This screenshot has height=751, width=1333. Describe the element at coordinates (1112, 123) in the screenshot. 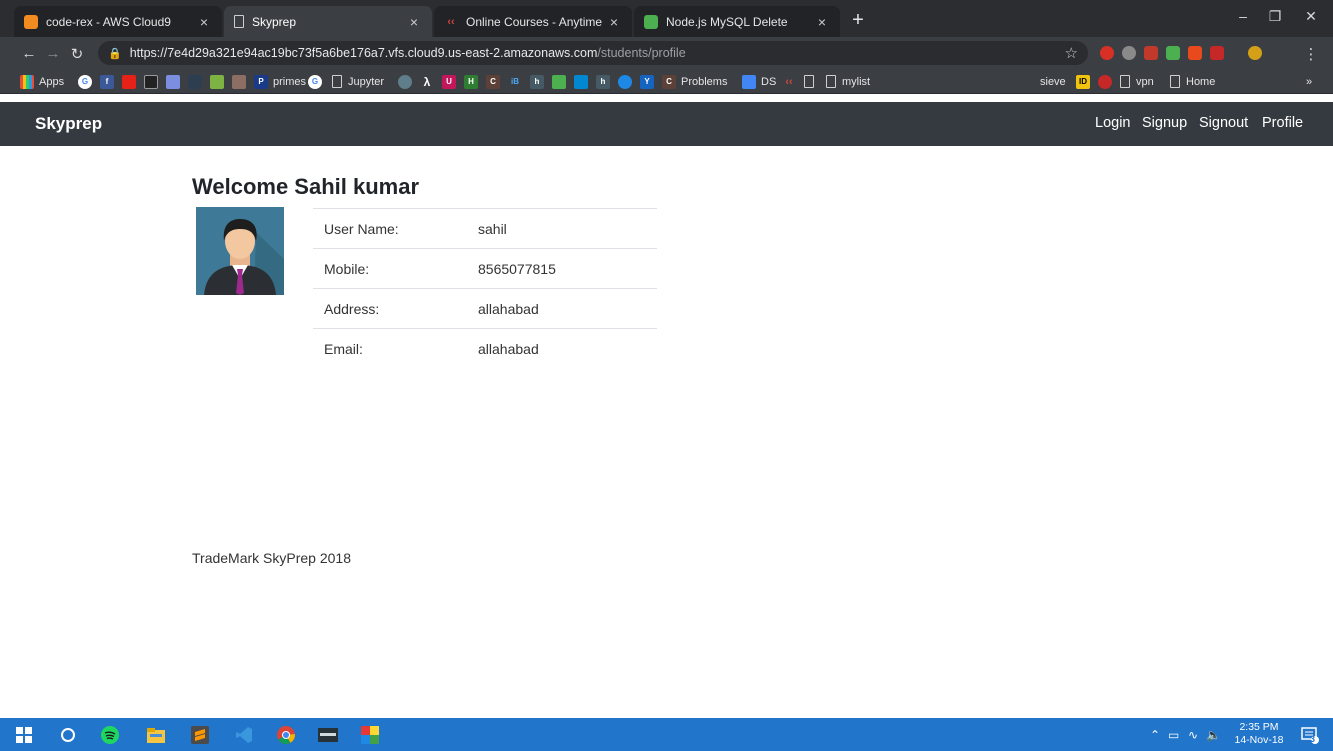

I see `nav-login-link: Login` at that location.